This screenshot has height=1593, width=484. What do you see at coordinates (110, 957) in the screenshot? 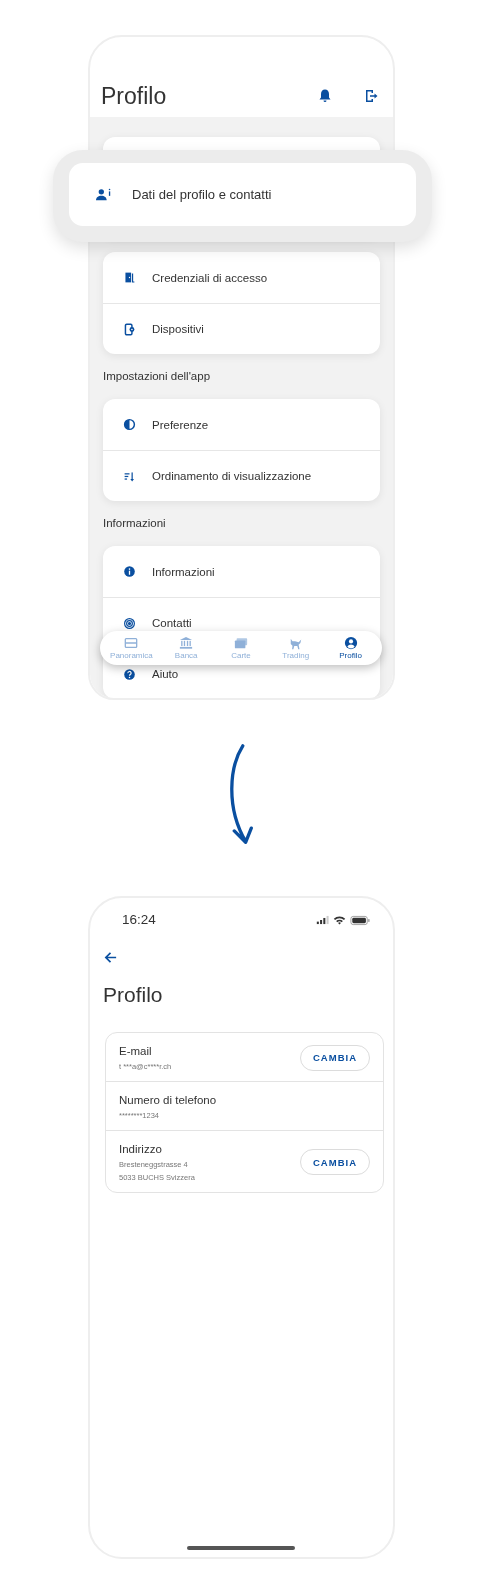
I see `back-arrow-icon` at bounding box center [110, 957].